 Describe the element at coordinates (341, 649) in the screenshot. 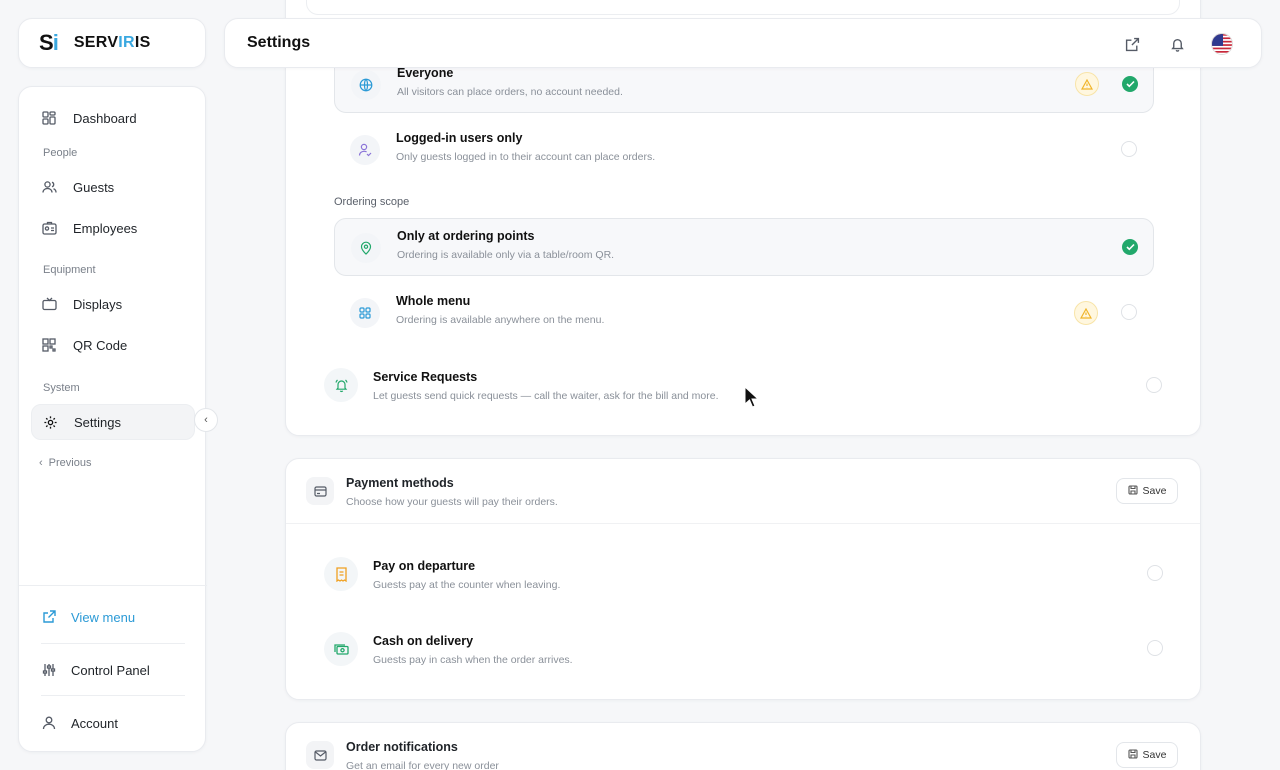

I see `cash-icon` at that location.